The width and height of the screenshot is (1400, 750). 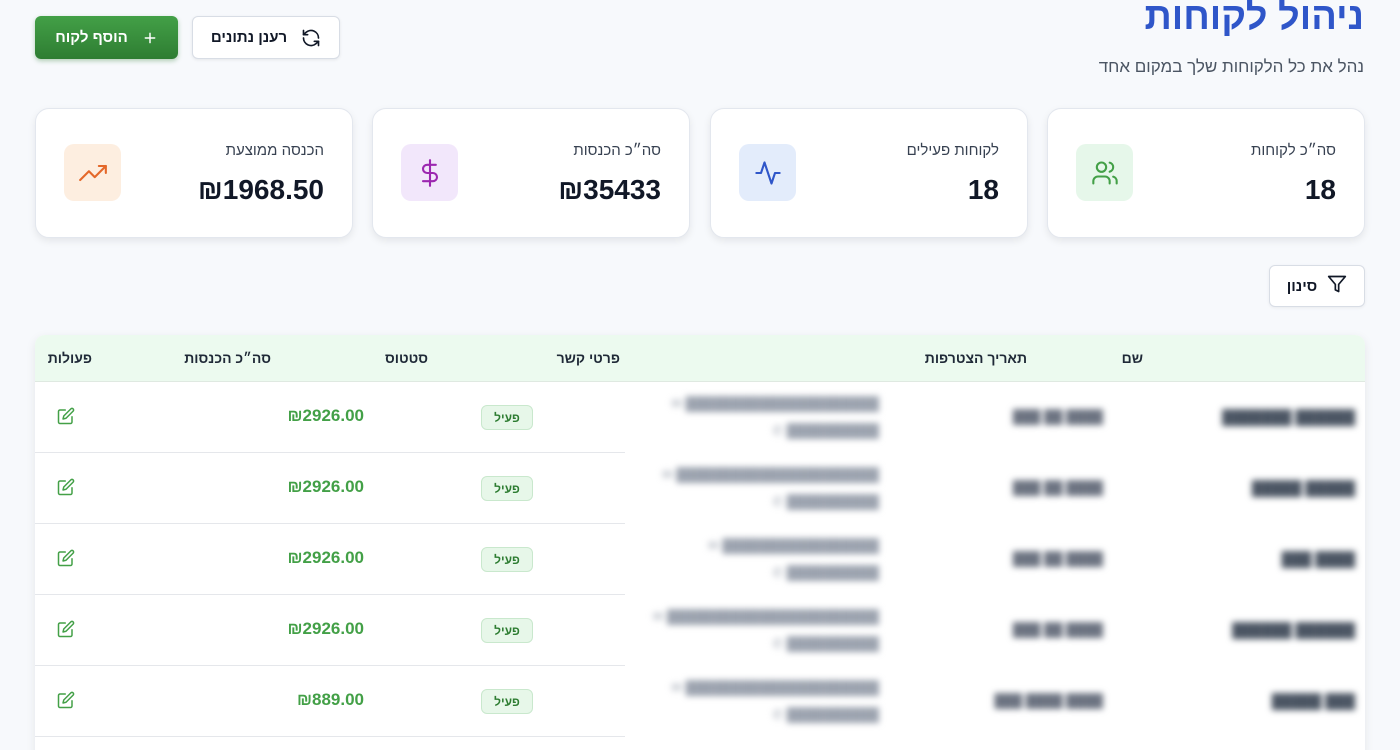 What do you see at coordinates (1313, 701) in the screenshot?
I see `customer-name: ███ █████` at bounding box center [1313, 701].